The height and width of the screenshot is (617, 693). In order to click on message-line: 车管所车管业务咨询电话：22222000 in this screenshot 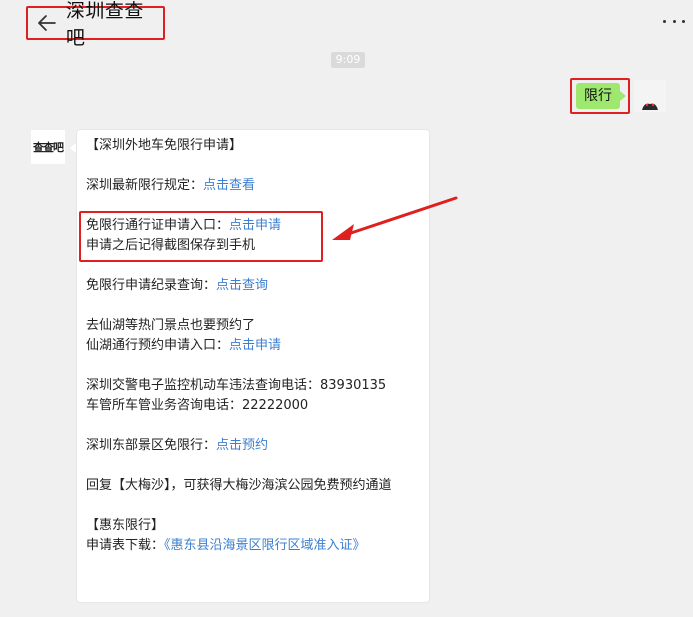, I will do `click(197, 405)`.